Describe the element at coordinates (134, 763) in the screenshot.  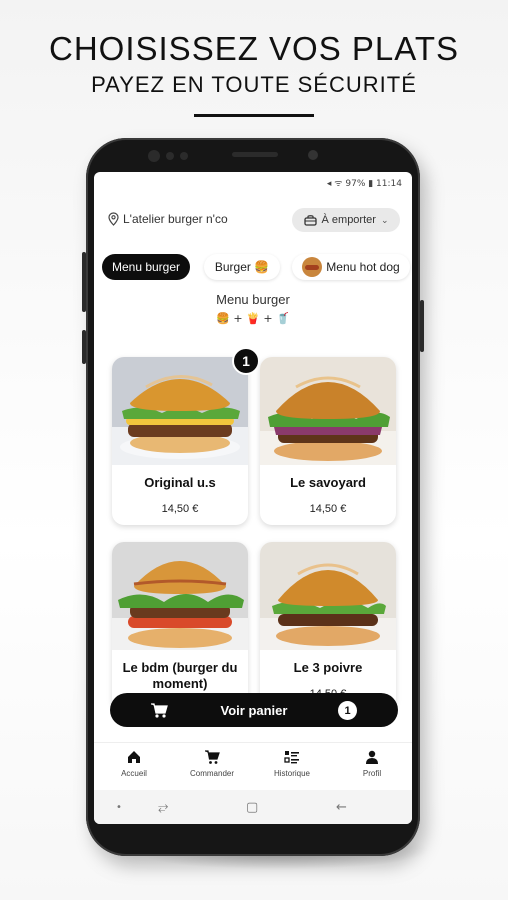
I see `nav-item-accueil: Accueil` at that location.